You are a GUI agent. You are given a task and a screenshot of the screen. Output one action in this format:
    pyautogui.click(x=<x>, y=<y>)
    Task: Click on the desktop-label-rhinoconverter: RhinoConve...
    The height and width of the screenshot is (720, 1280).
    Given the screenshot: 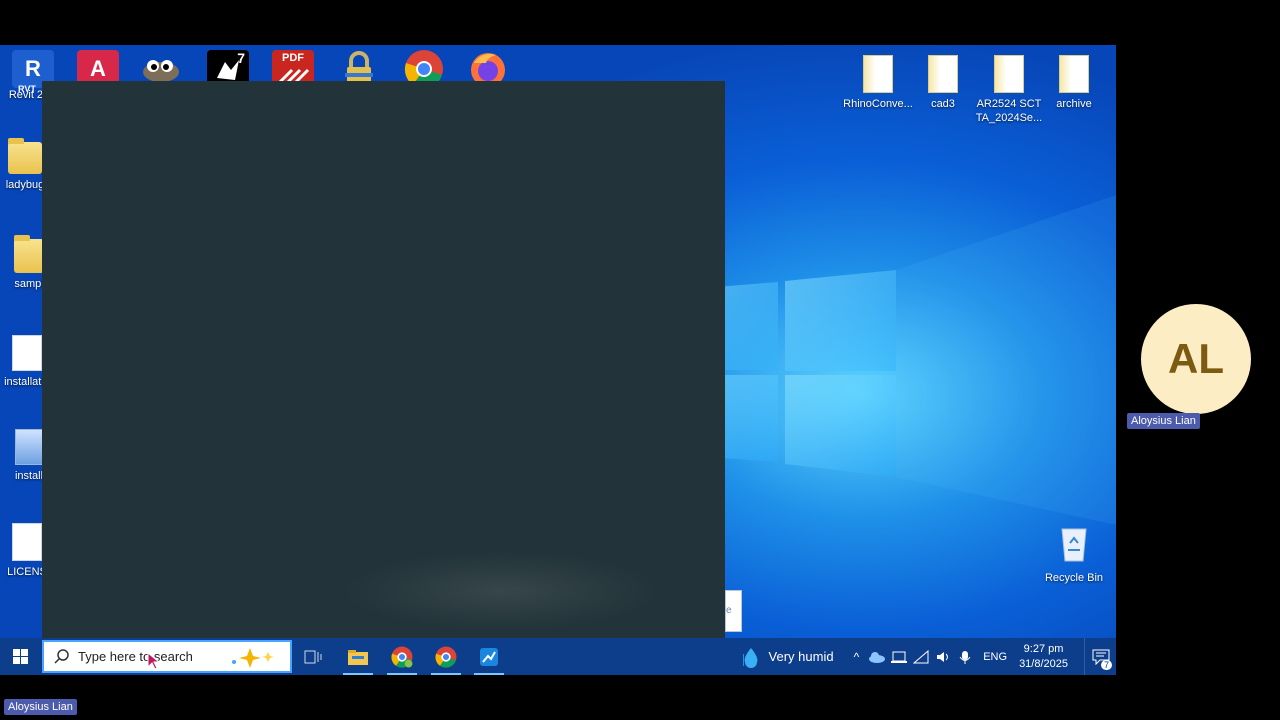 What is the action you would take?
    pyautogui.click(x=878, y=104)
    